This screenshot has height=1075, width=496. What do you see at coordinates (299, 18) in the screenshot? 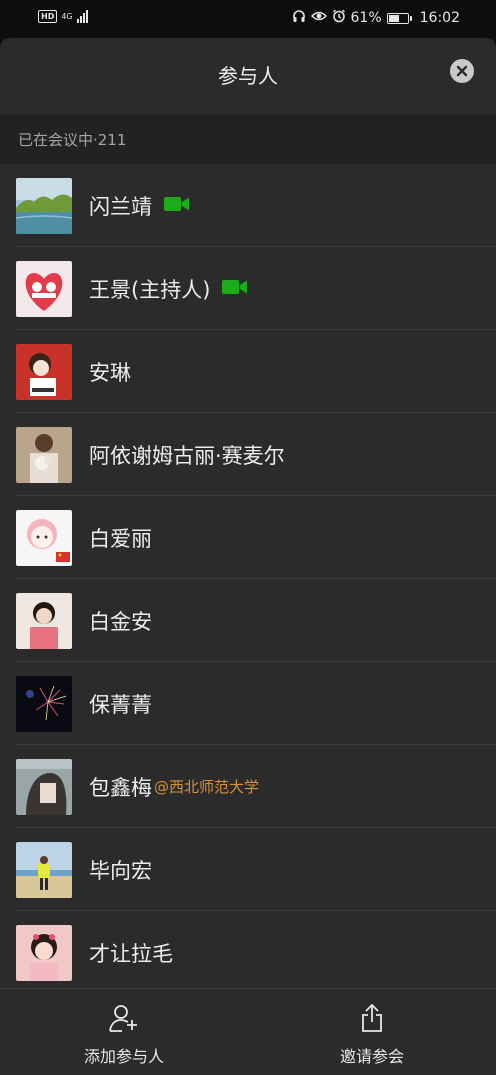
I see `headset-icon` at bounding box center [299, 18].